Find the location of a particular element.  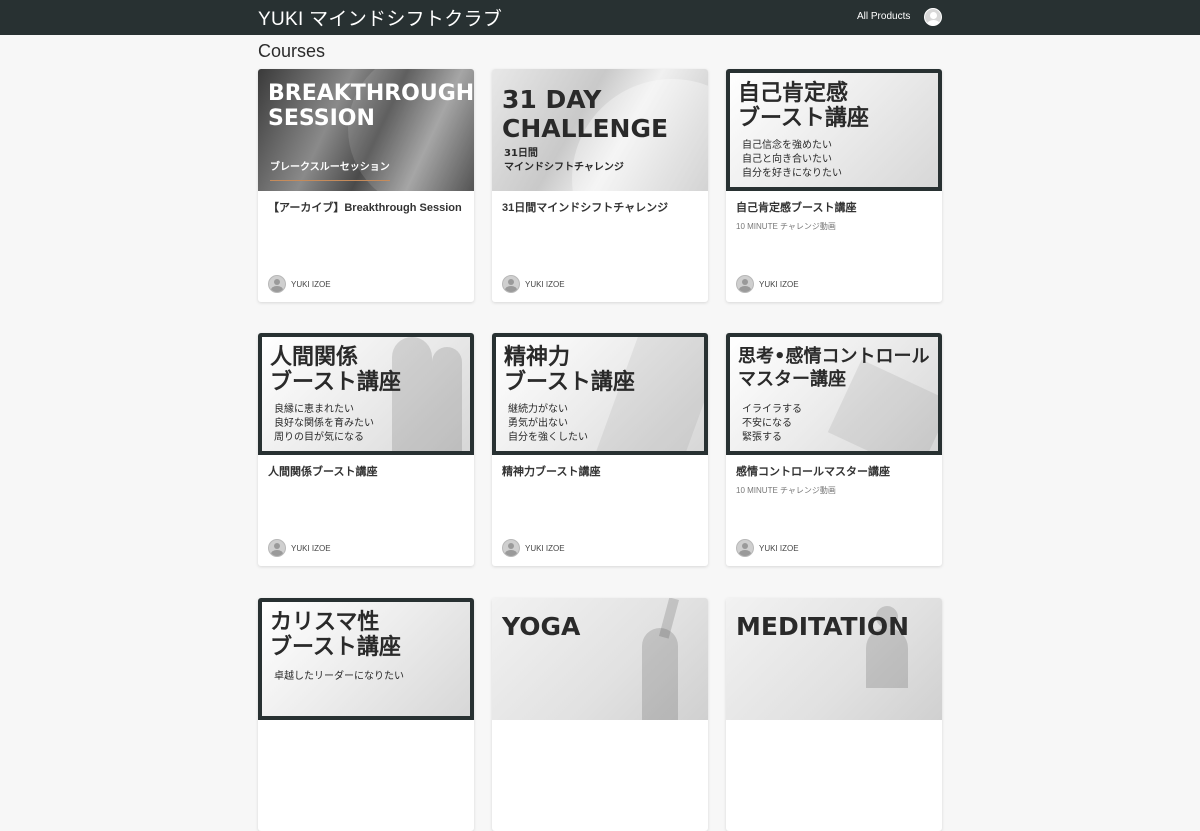

course-thumbnail: カリスマ性 ブースト講座 卓越したリーダーになりたい is located at coordinates (366, 659).